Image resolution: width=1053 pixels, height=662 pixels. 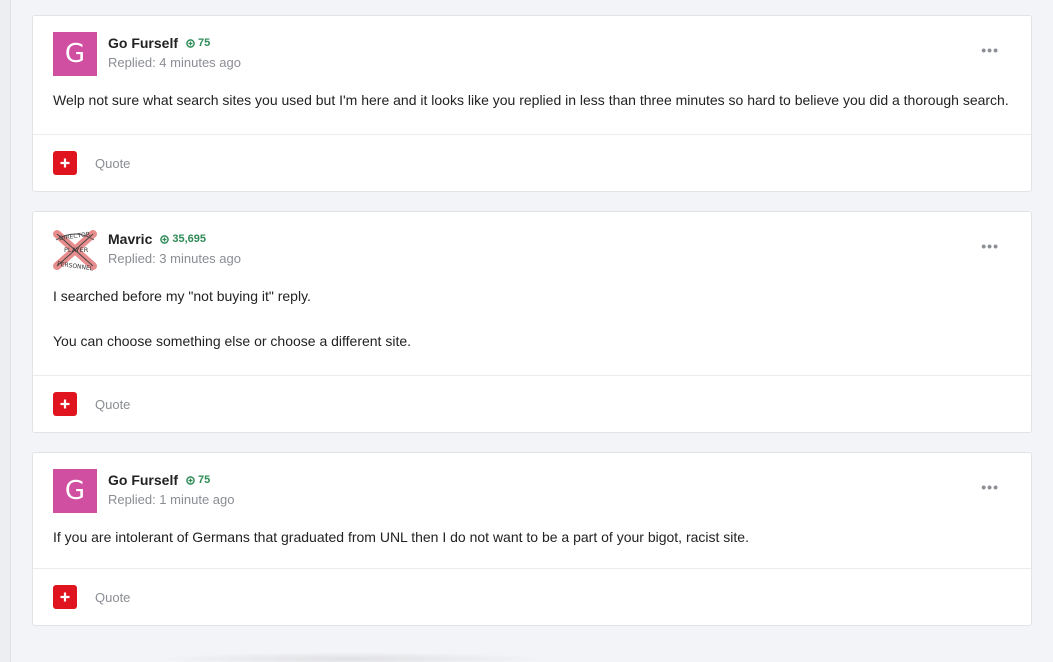 I want to click on post-meta: Mavric 35,695 Replied: 3 minutes ago, so click(x=174, y=247).